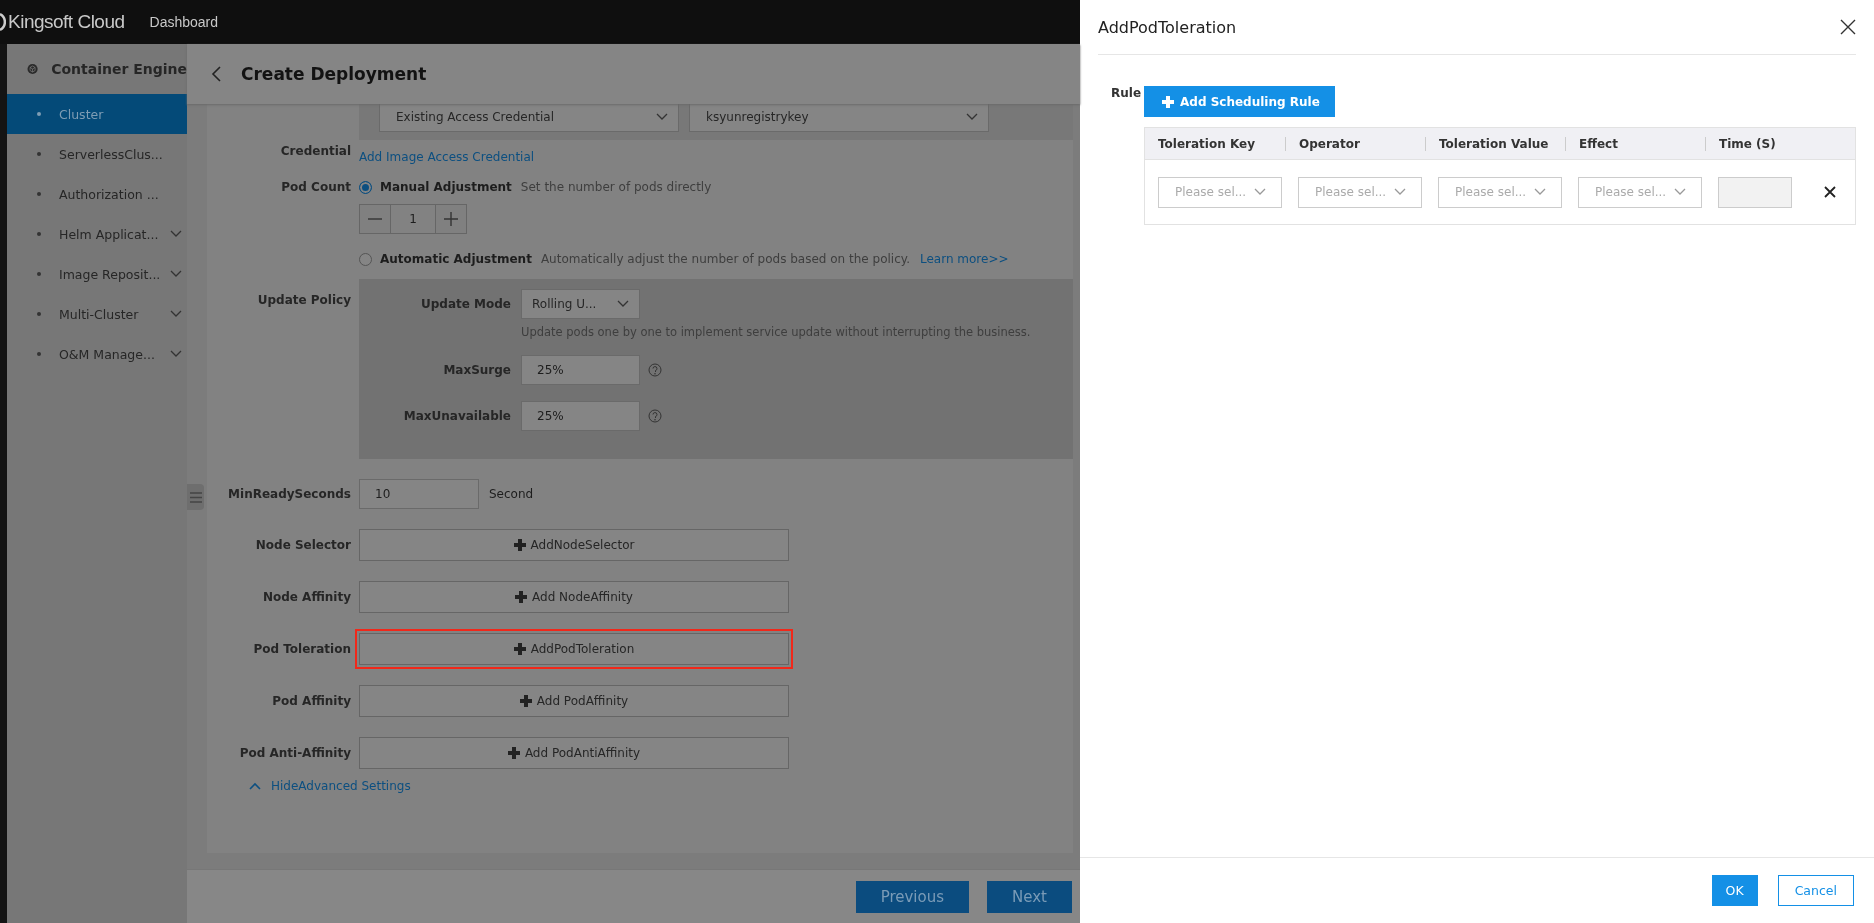 This screenshot has width=1874, height=923. Describe the element at coordinates (574, 701) in the screenshot. I see `add-button: Add PodAffinity` at that location.